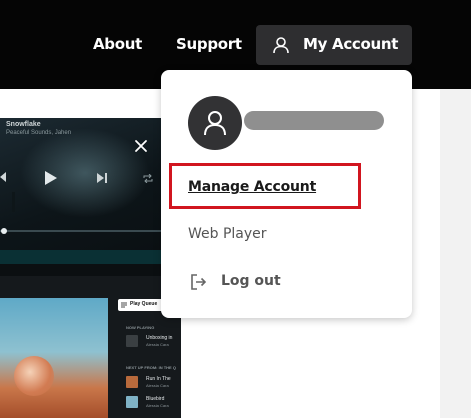 This screenshot has height=418, width=471. What do you see at coordinates (314, 120) in the screenshot?
I see `redacted-username` at bounding box center [314, 120].